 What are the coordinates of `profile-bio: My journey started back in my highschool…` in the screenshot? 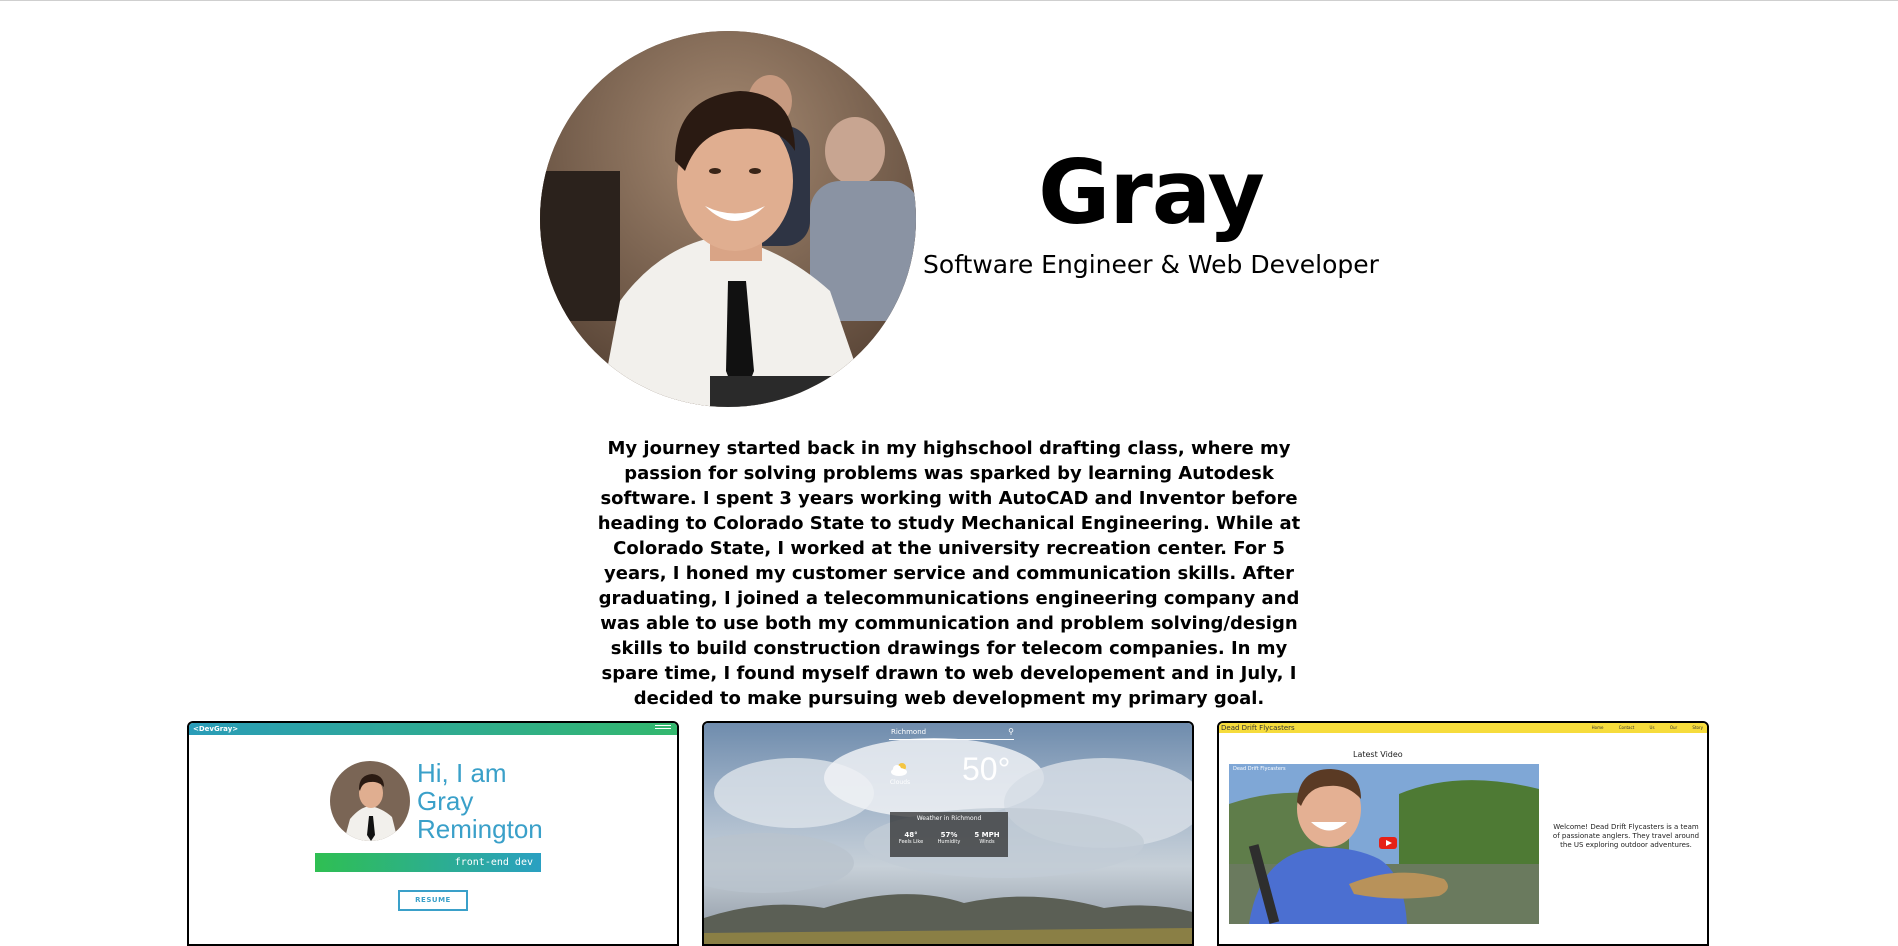 It's located at (949, 573).